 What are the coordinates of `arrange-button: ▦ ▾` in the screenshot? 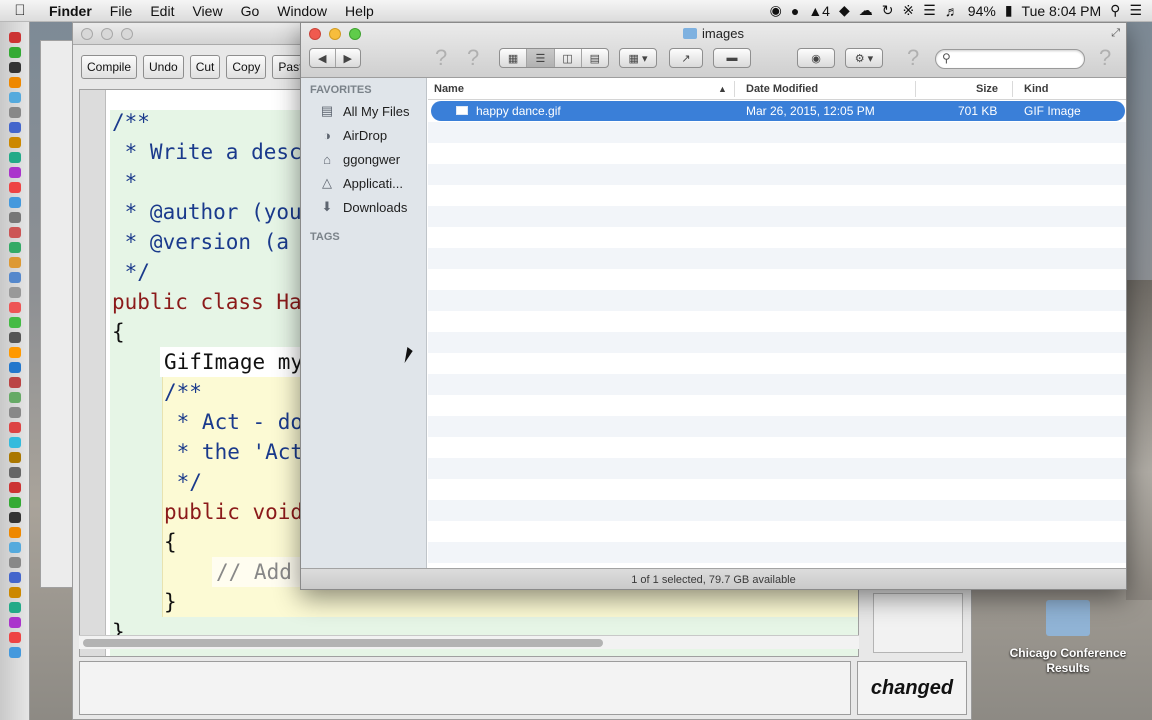 It's located at (638, 58).